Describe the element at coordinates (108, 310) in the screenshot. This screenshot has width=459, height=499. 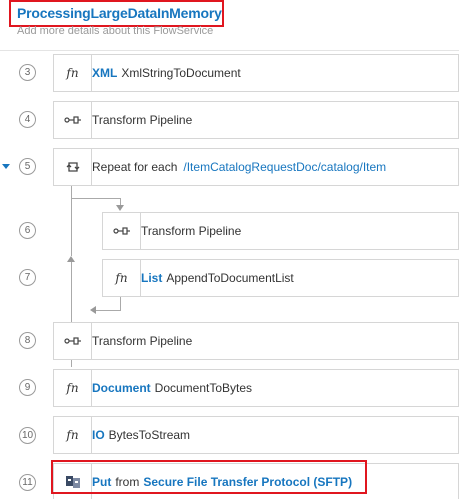
I see `loop-return-horizontal` at that location.